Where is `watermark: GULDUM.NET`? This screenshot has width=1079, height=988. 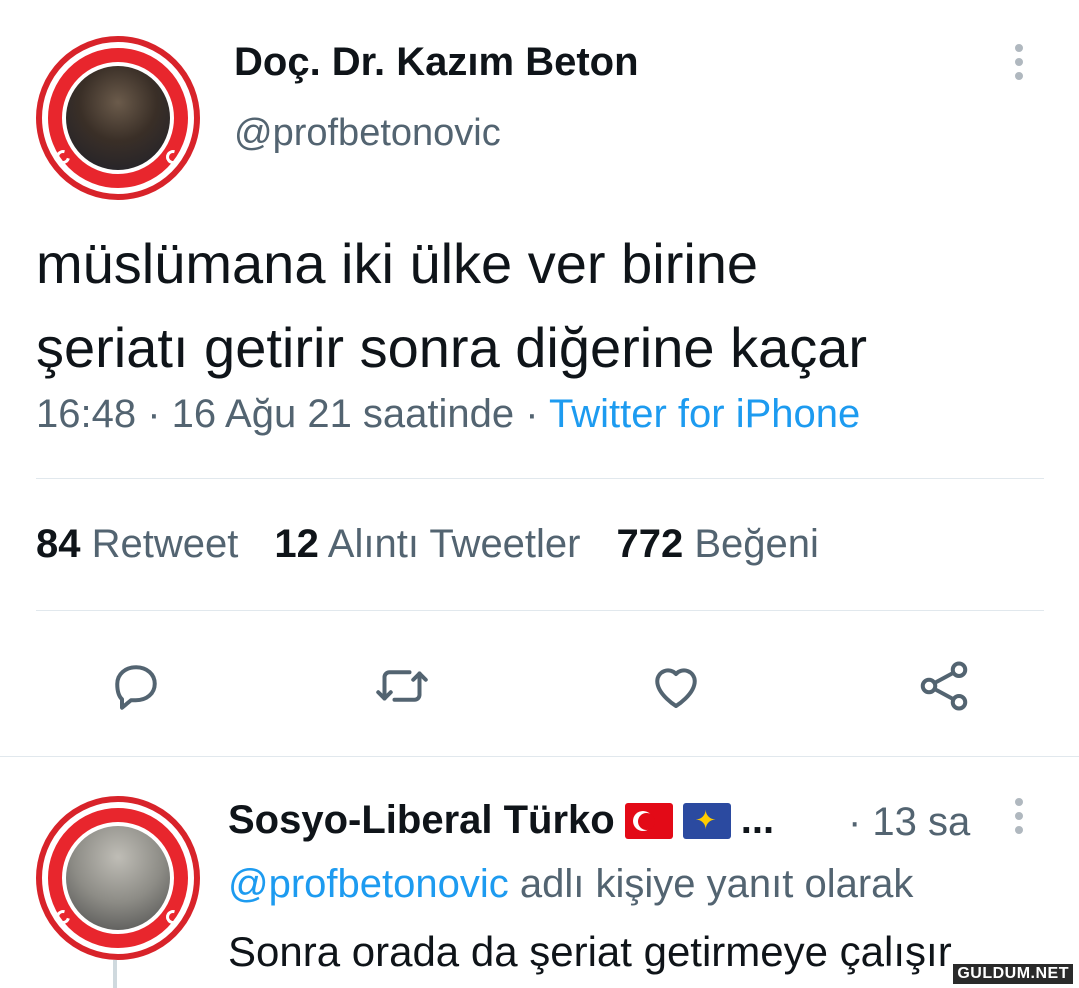 watermark: GULDUM.NET is located at coordinates (1013, 974).